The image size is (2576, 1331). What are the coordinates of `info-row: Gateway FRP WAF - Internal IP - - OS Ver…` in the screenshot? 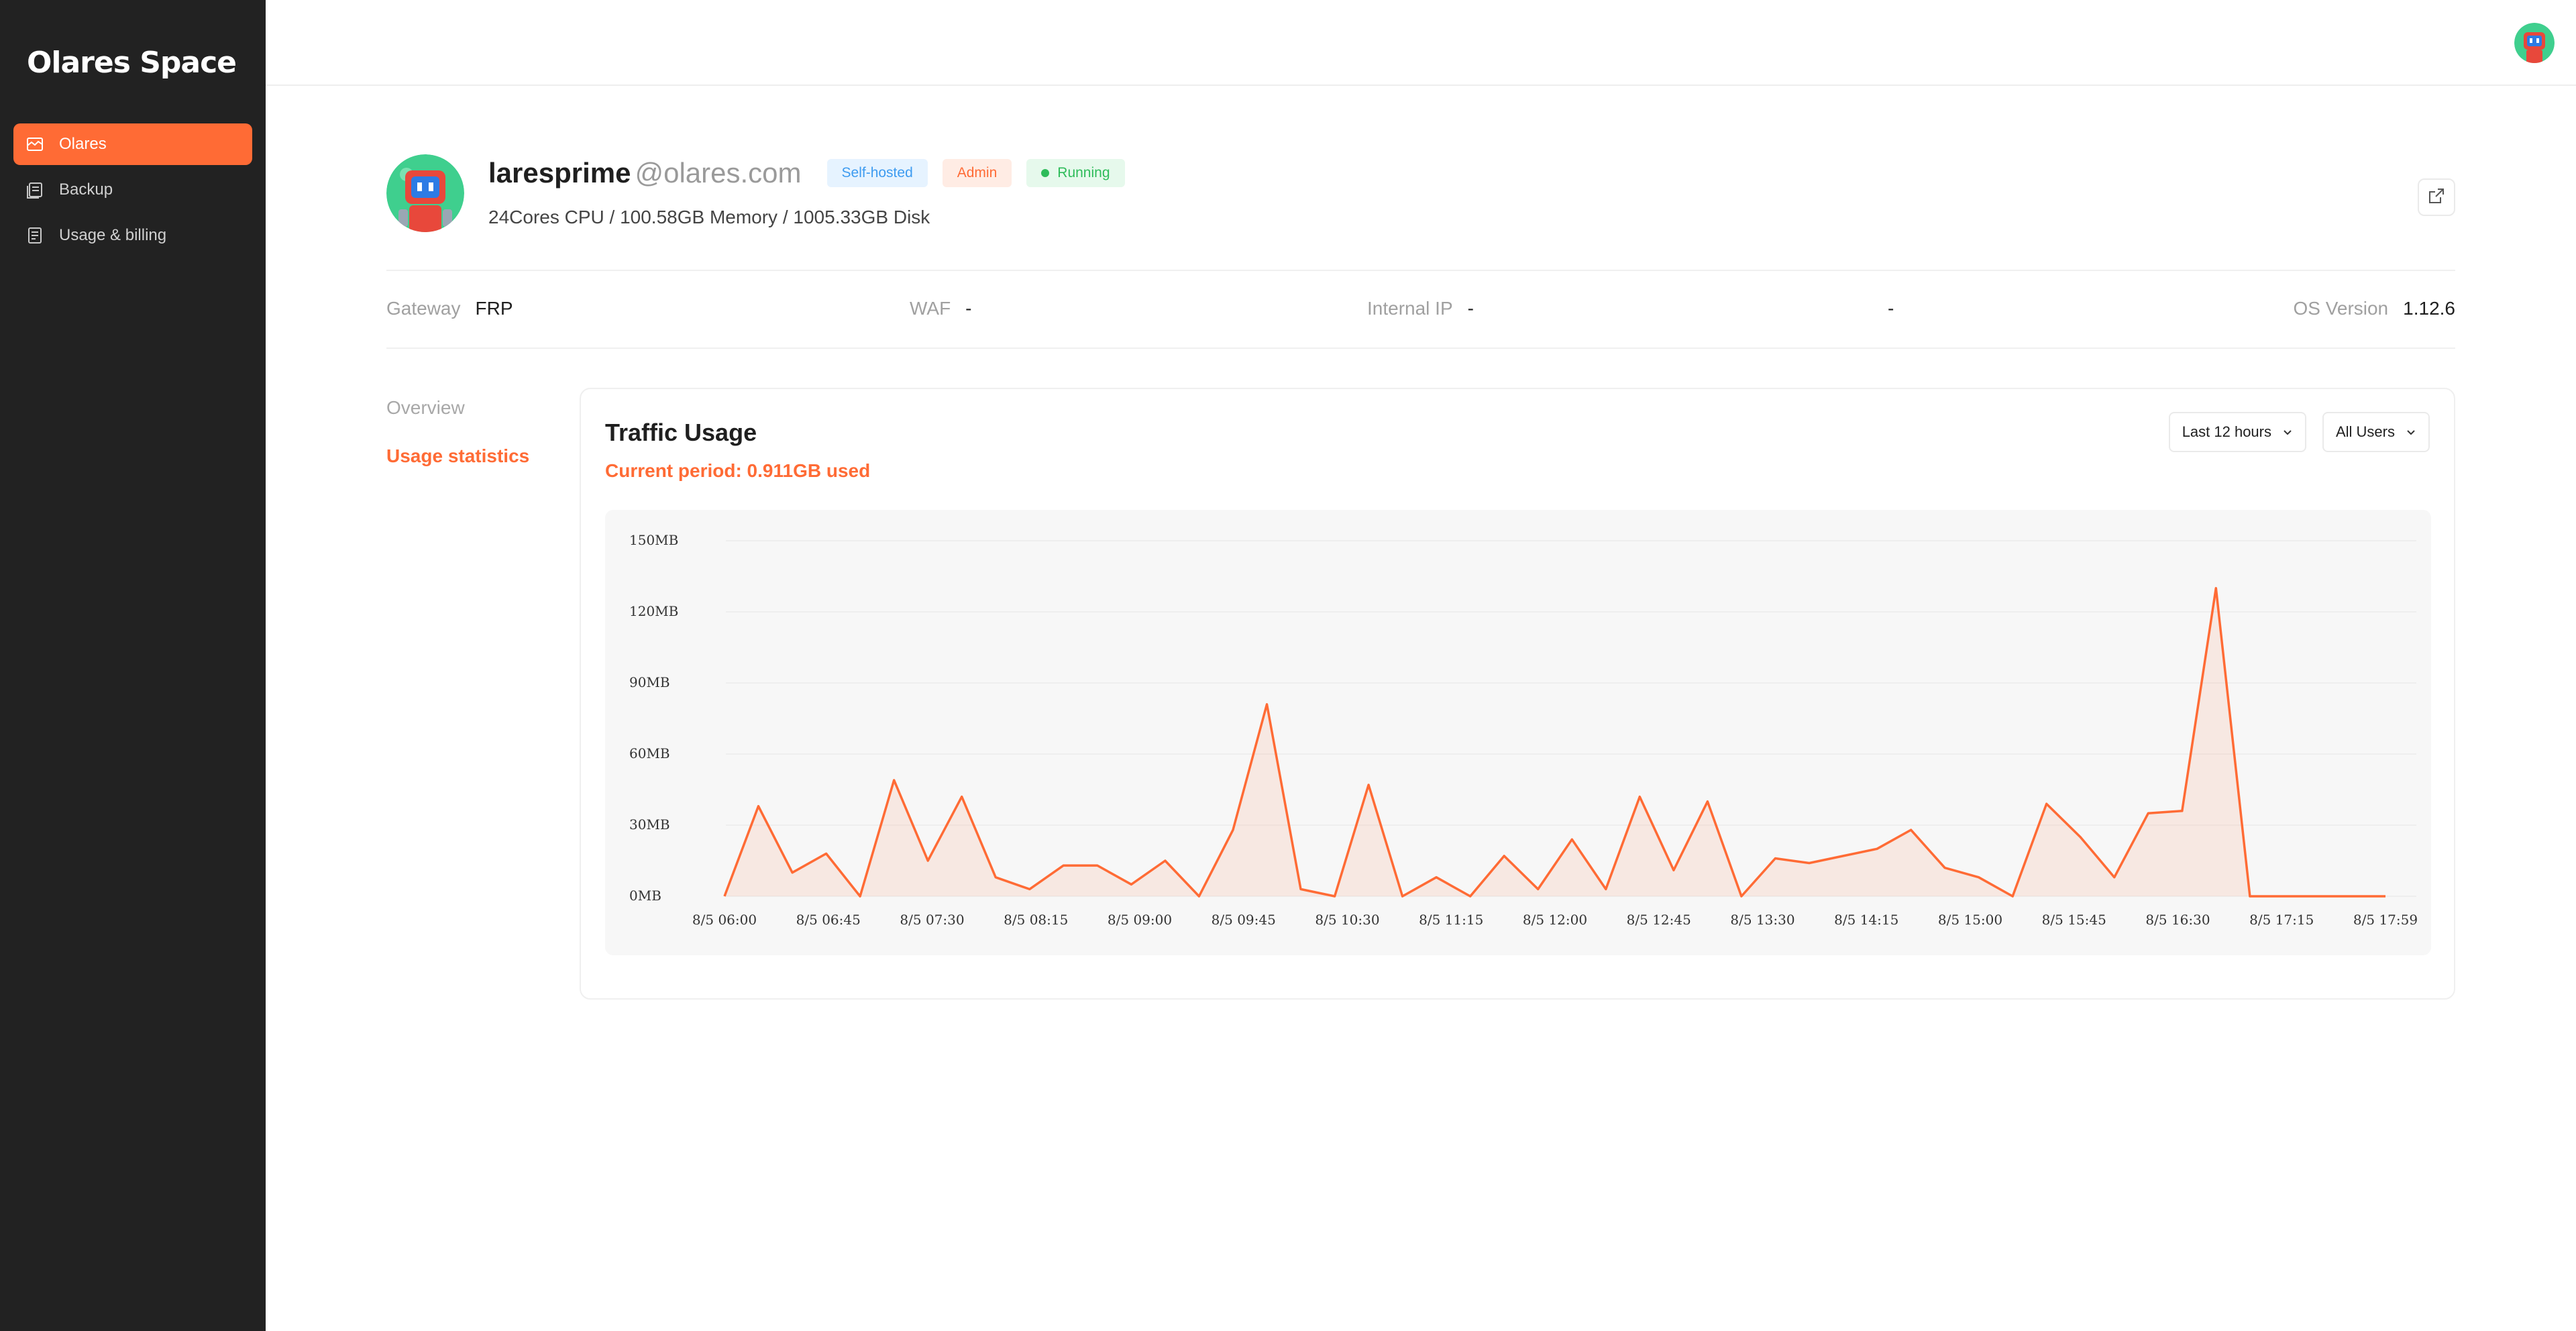 It's located at (1420, 309).